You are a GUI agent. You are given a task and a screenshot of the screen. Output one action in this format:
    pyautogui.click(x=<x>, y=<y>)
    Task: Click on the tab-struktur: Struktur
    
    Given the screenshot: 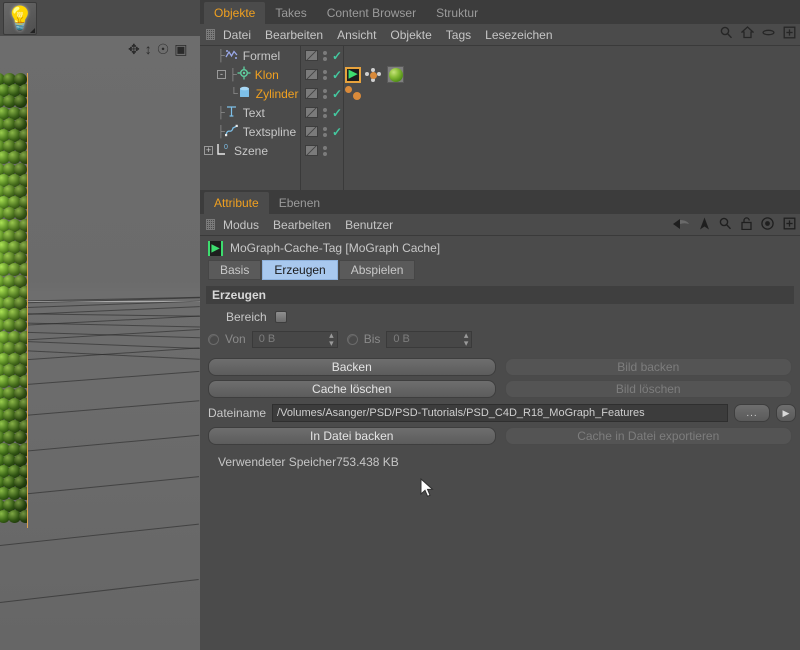 What is the action you would take?
    pyautogui.click(x=457, y=13)
    